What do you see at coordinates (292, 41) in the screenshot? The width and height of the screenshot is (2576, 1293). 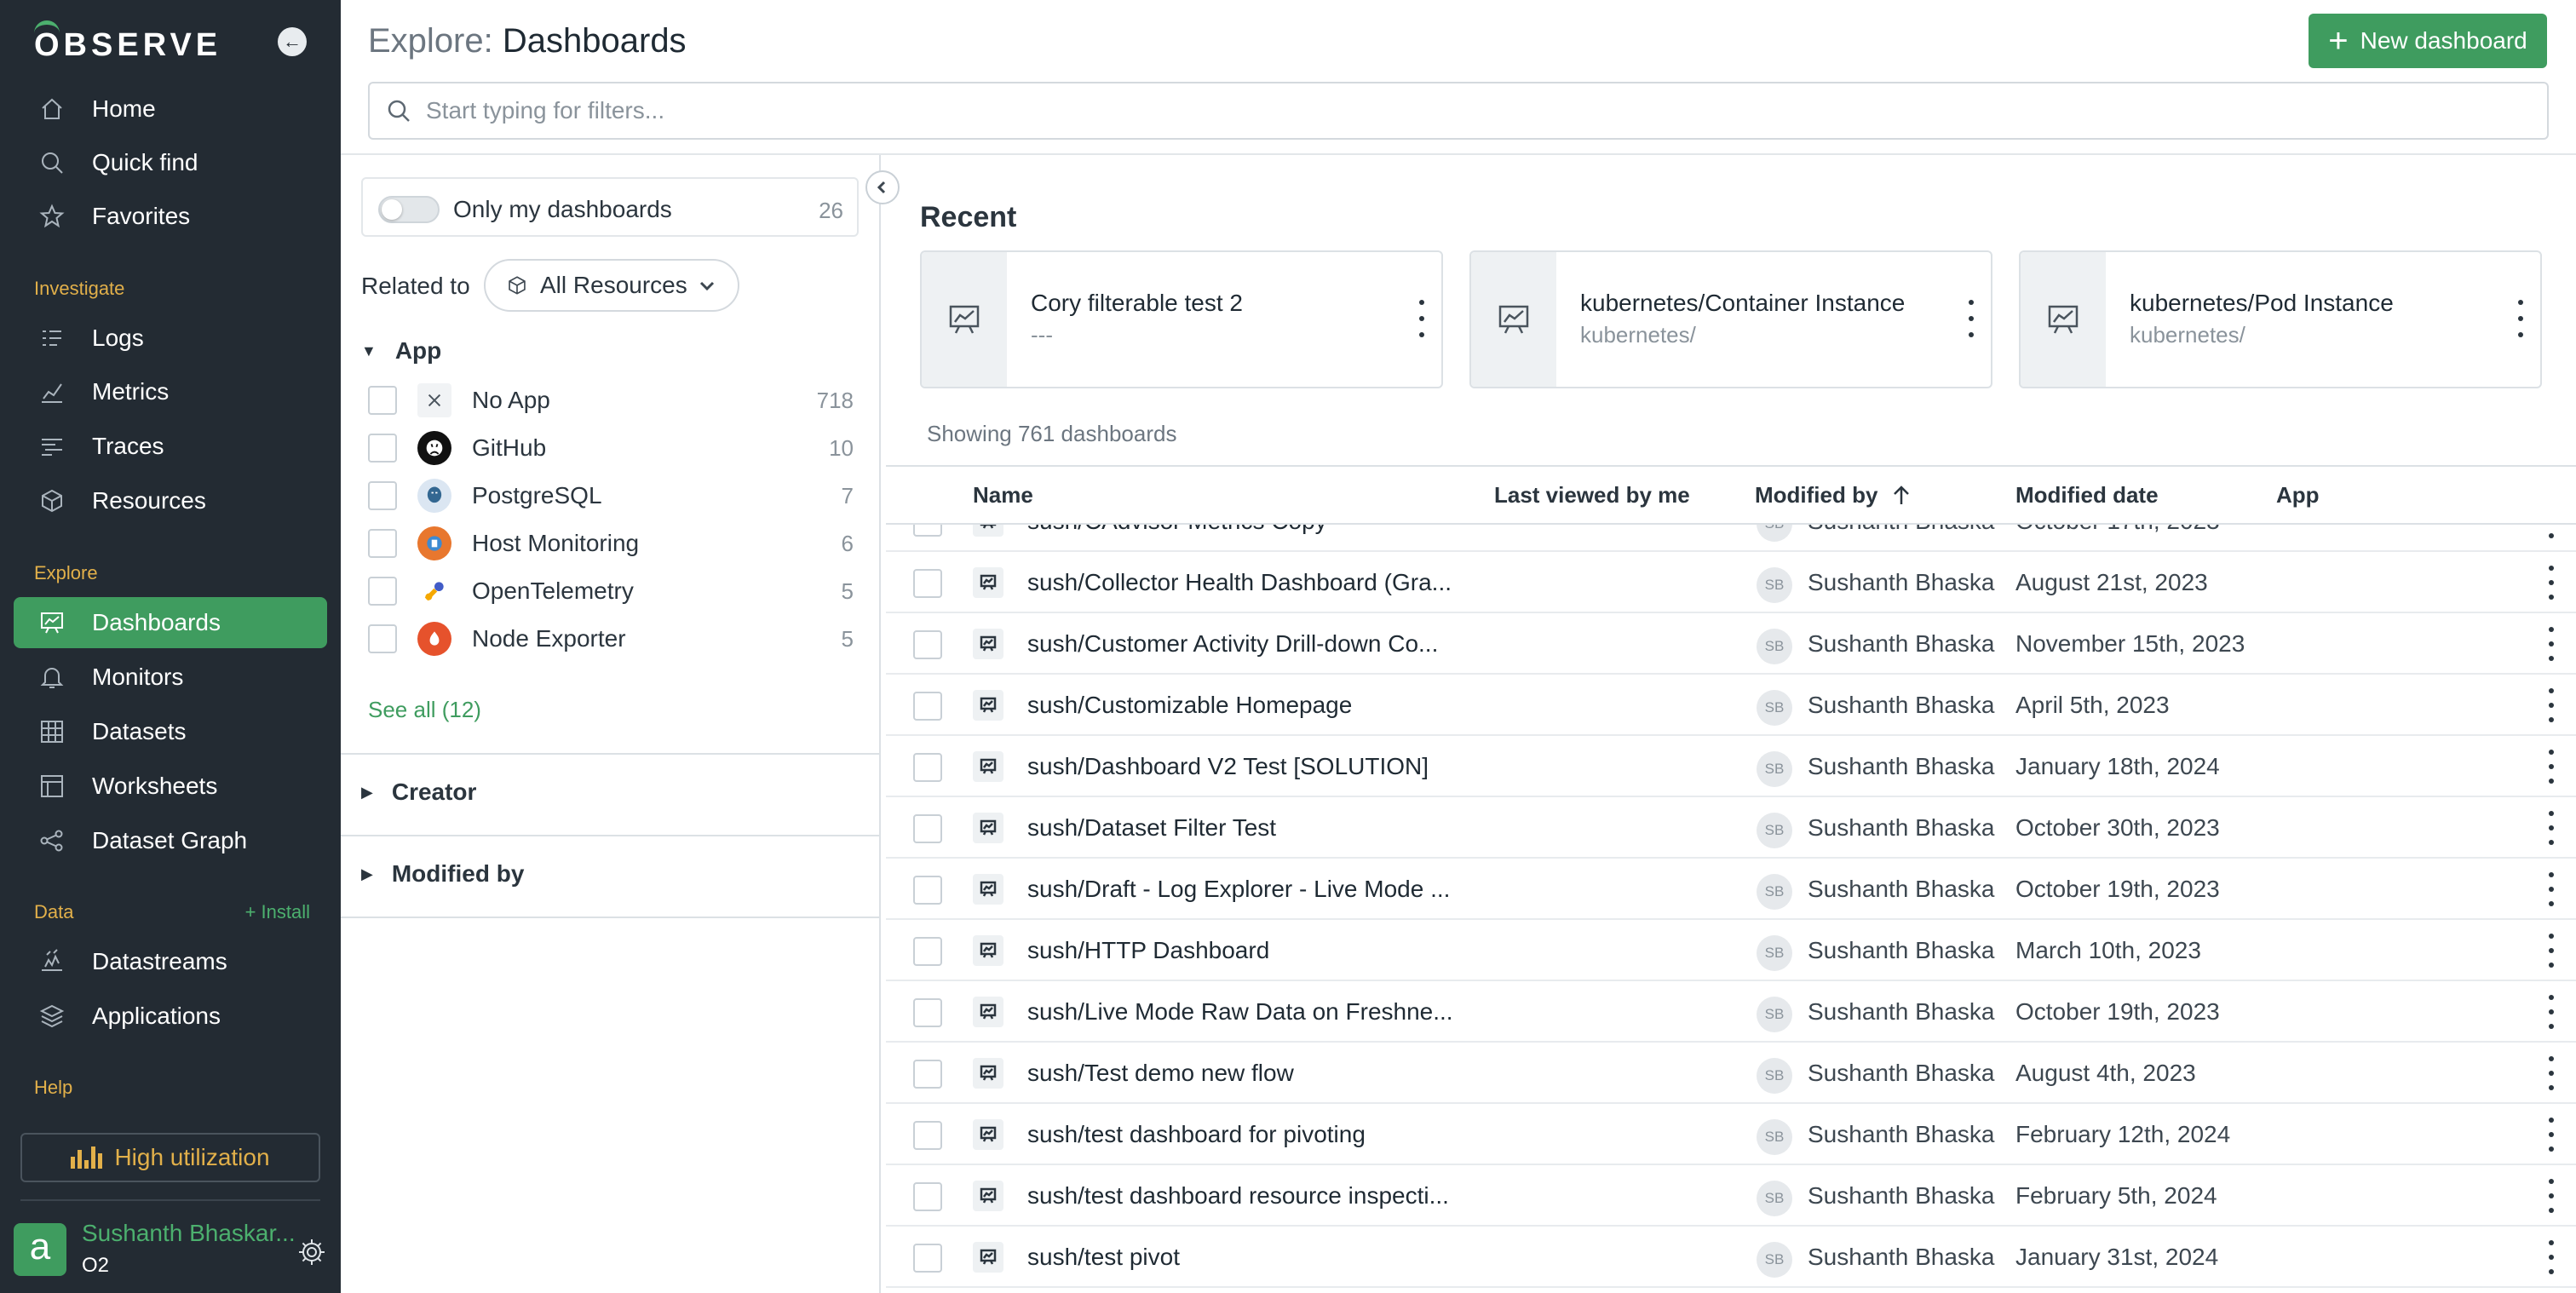 I see `collapse-sidebar-button: ←` at bounding box center [292, 41].